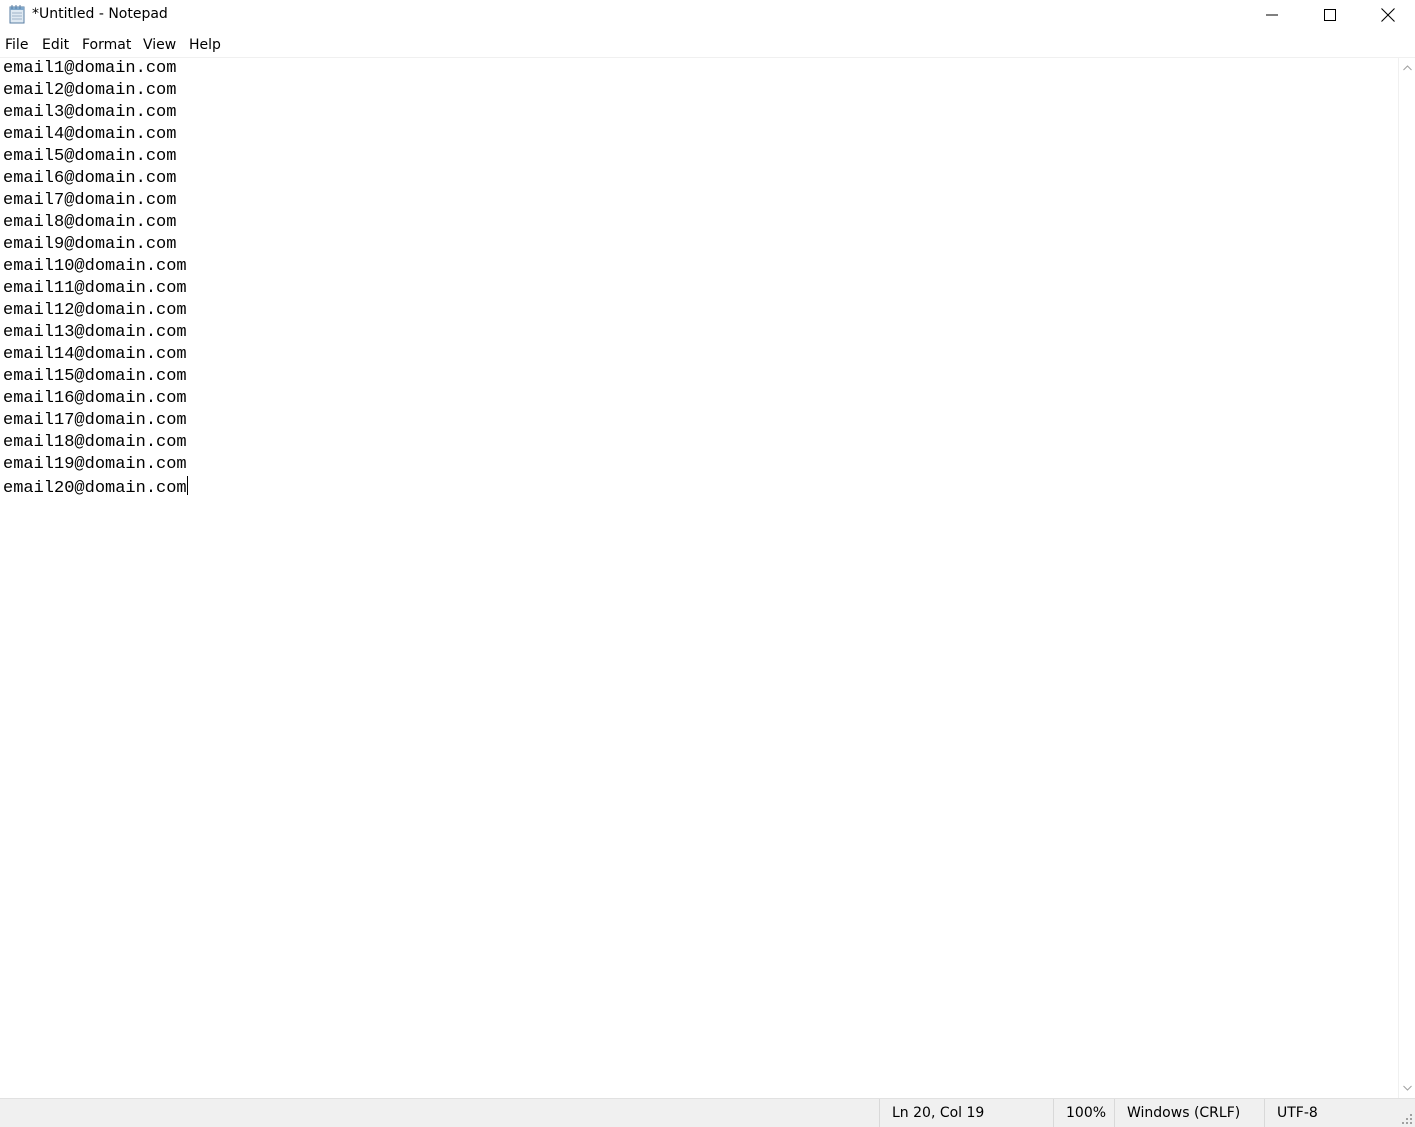 Image resolution: width=1415 pixels, height=1127 pixels. I want to click on status-bar: Ln 20, Col 19 100% Windows (CRLF) UTF-8, so click(707, 1112).